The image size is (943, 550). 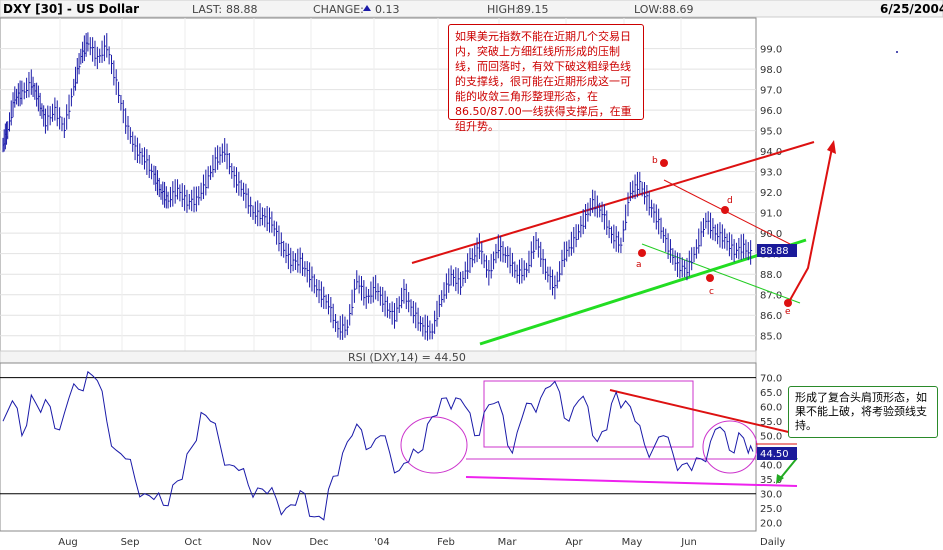 I want to click on last-value: 88.88, so click(x=242, y=9).